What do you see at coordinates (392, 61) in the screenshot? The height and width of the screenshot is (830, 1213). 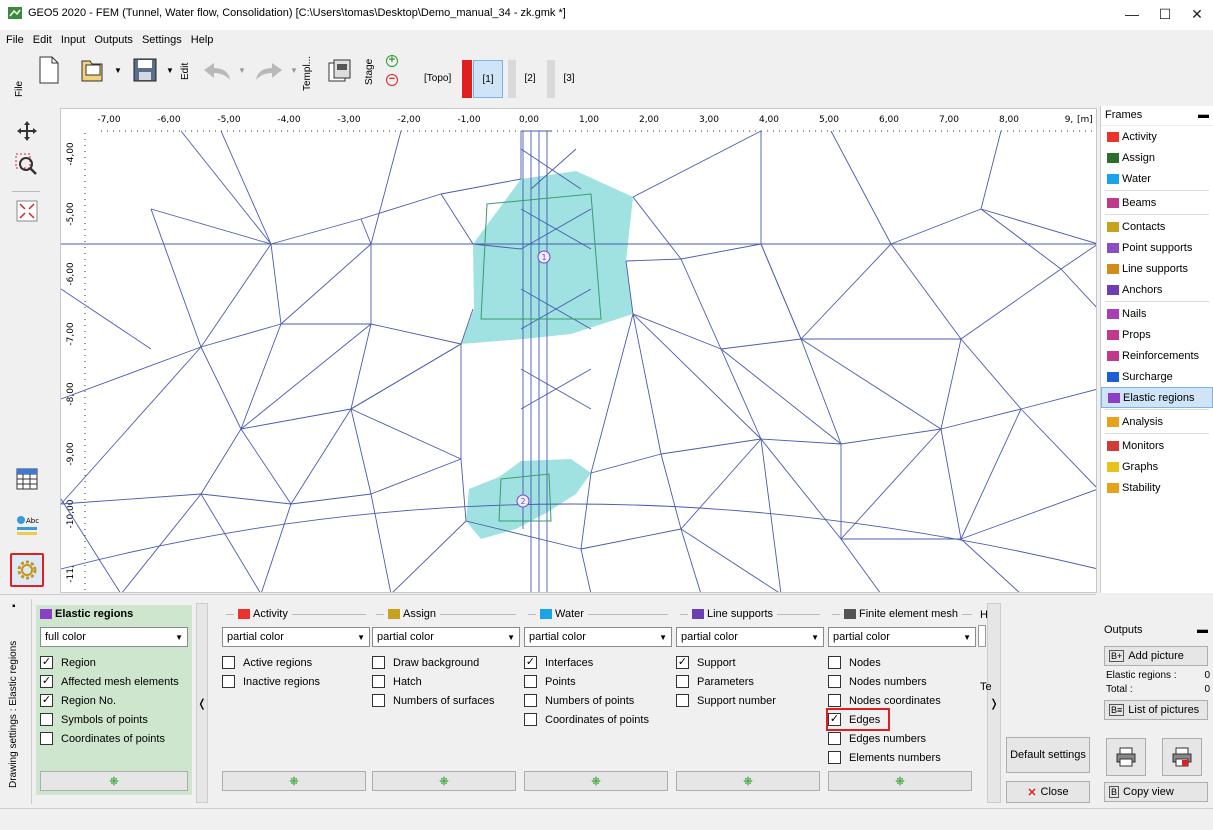 I see `add-stage-icon: +` at bounding box center [392, 61].